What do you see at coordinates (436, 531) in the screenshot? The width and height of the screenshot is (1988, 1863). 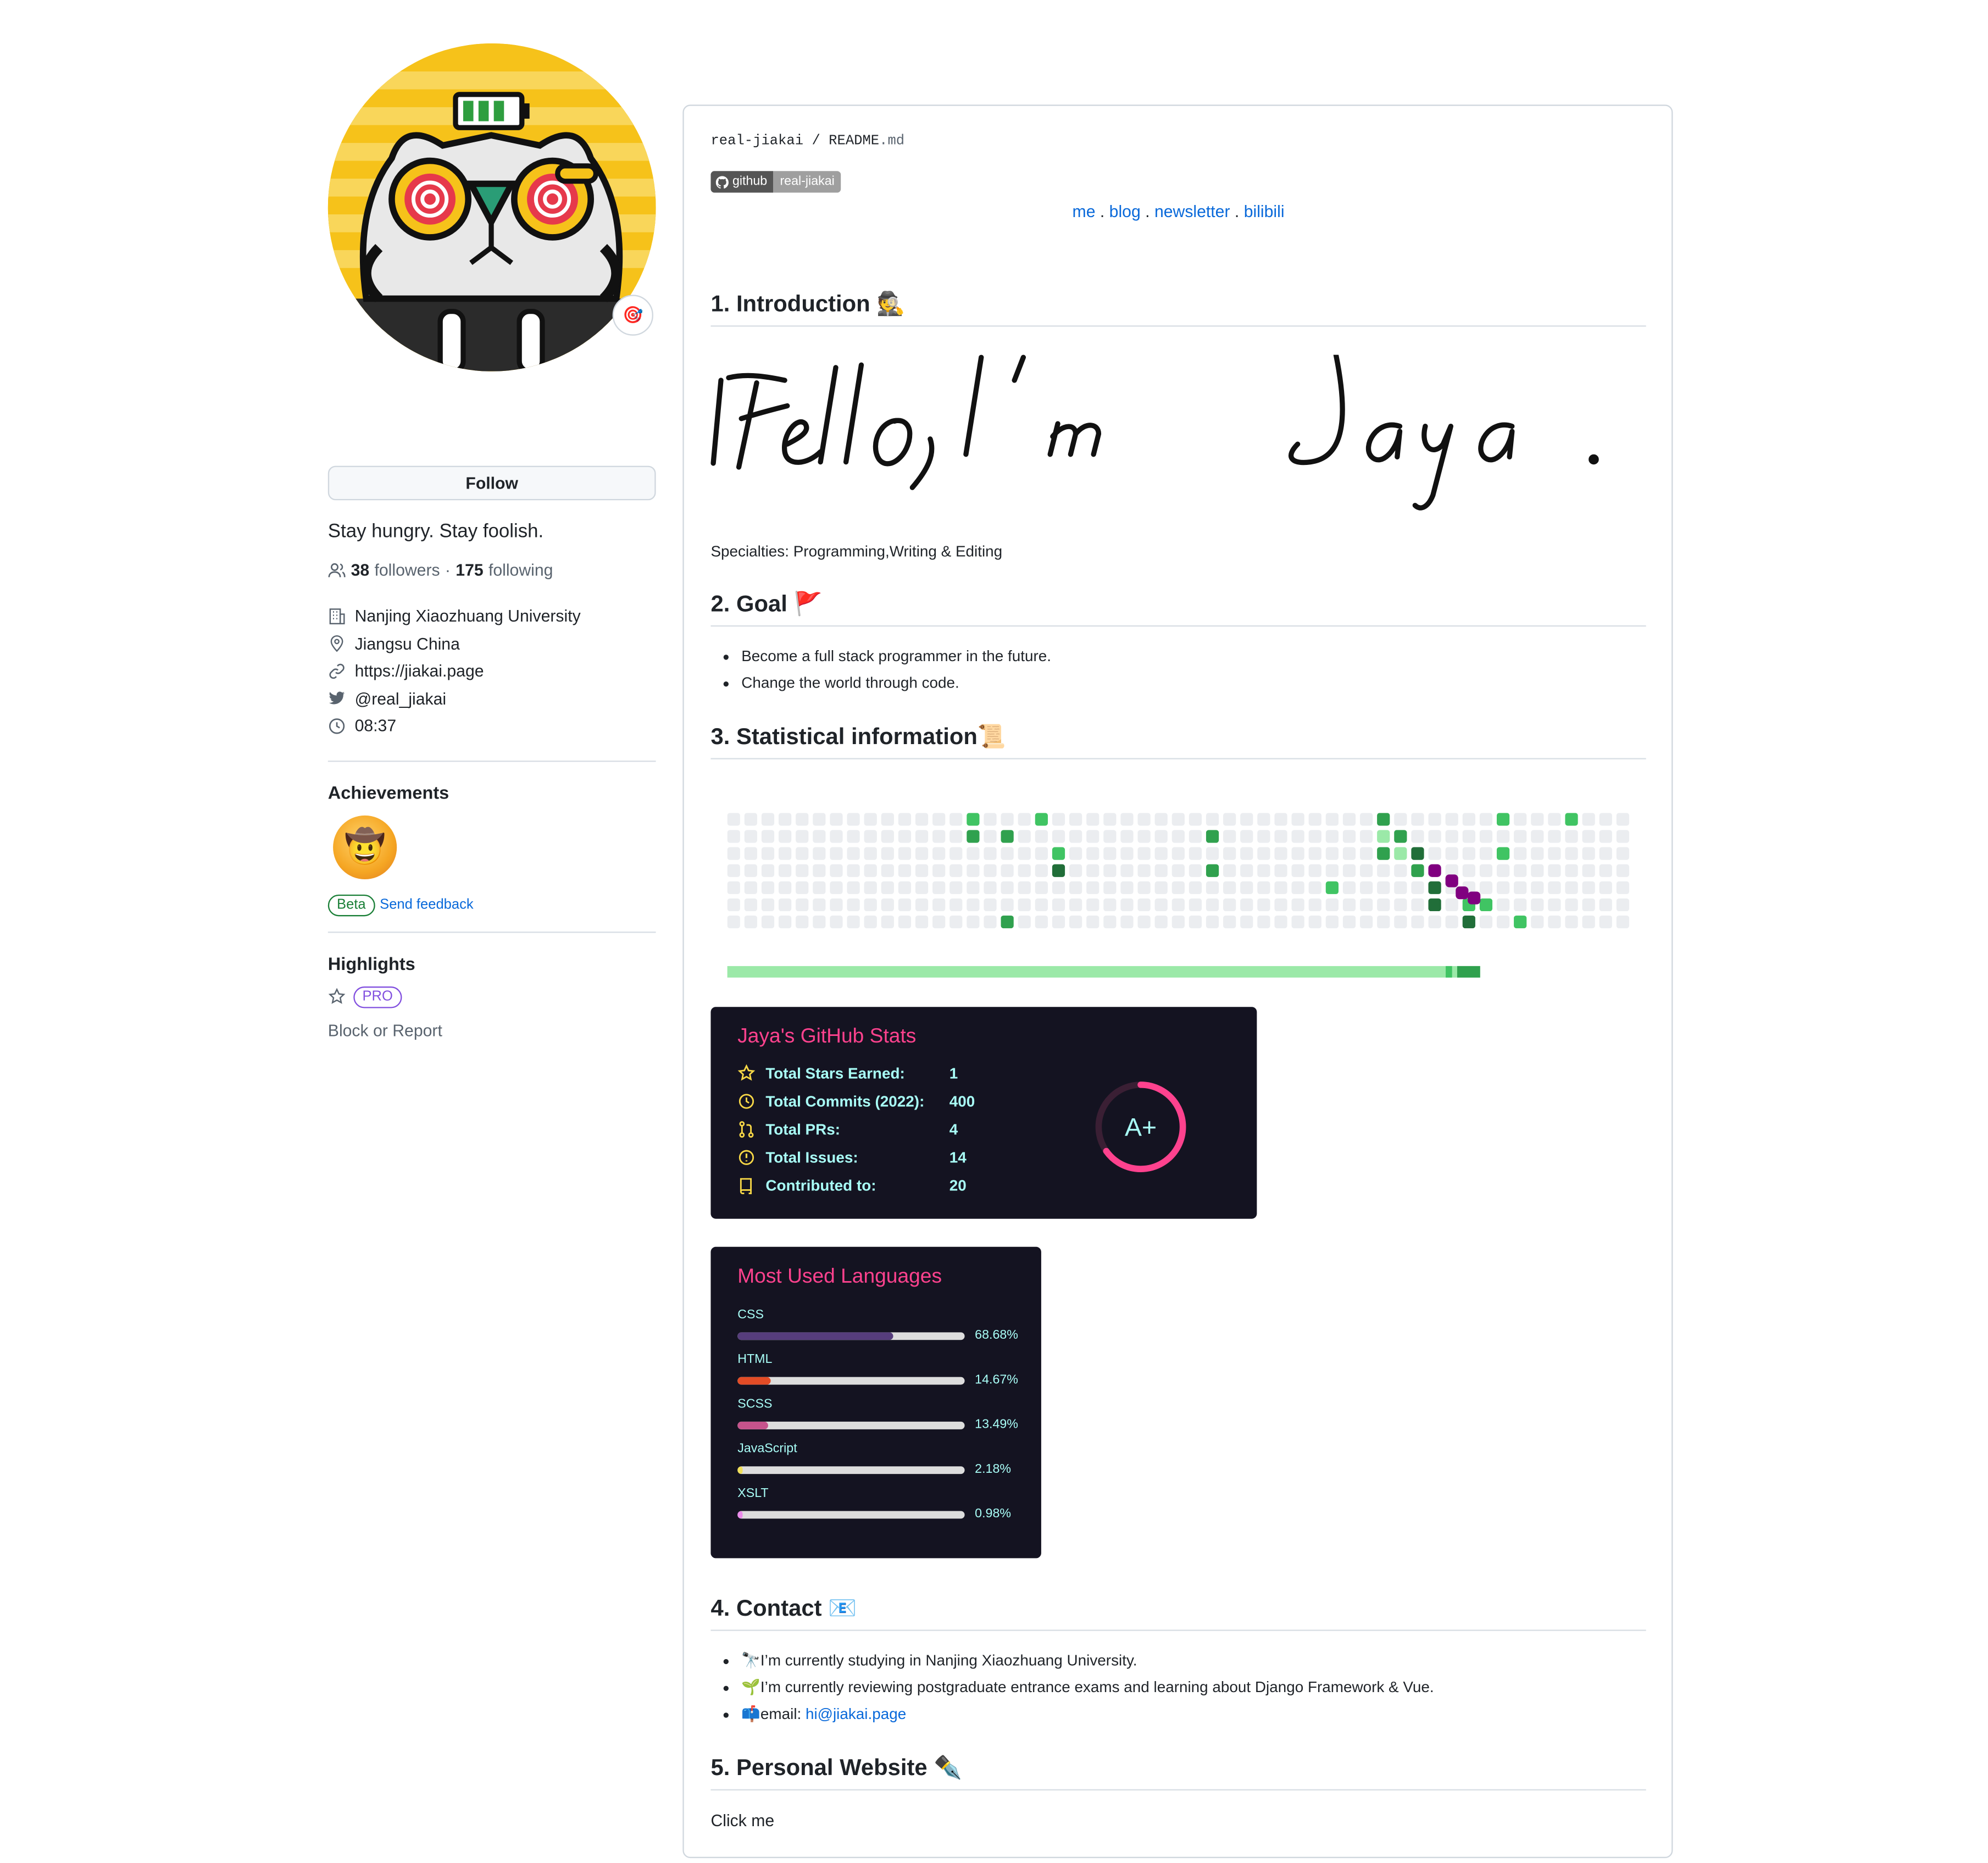 I see `profile-bio: Stay hungry. Stay foolish.` at bounding box center [436, 531].